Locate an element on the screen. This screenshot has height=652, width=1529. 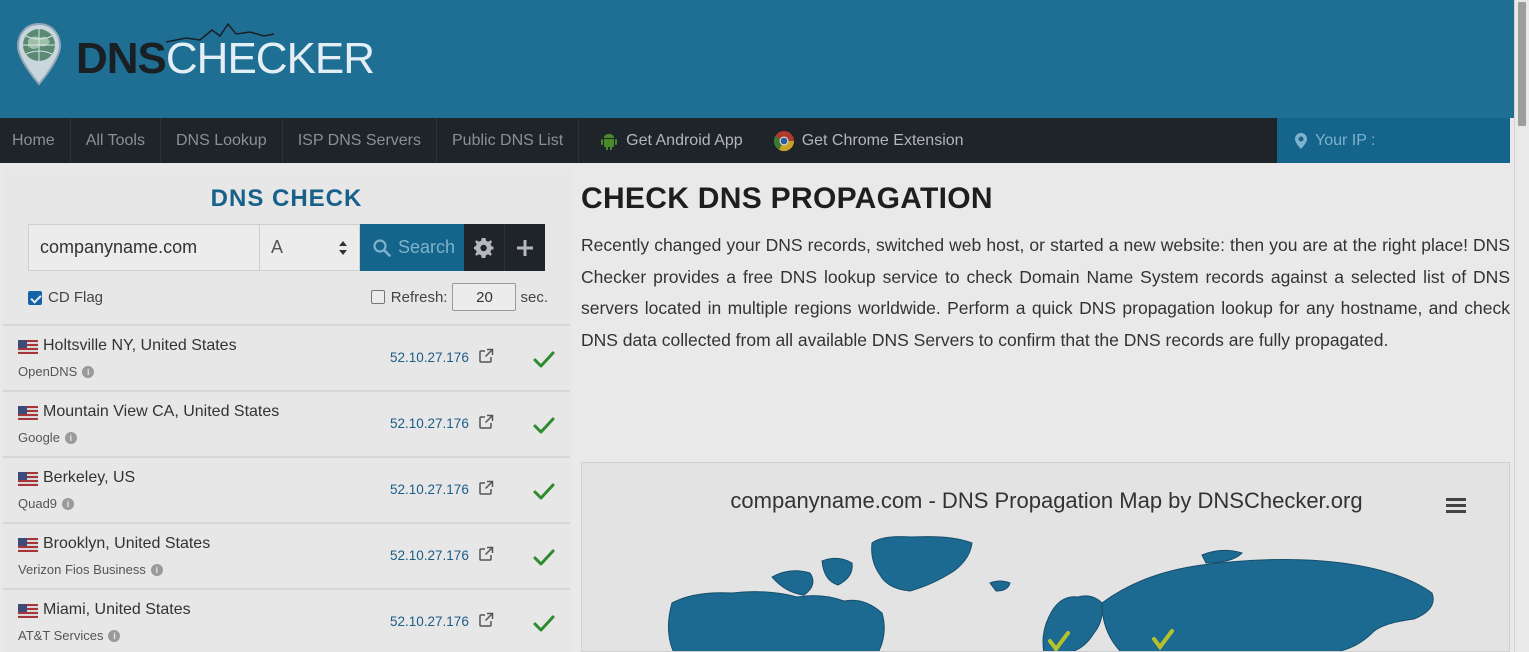
nav-chrome-label: Get Chrome Extension is located at coordinates (882, 140).